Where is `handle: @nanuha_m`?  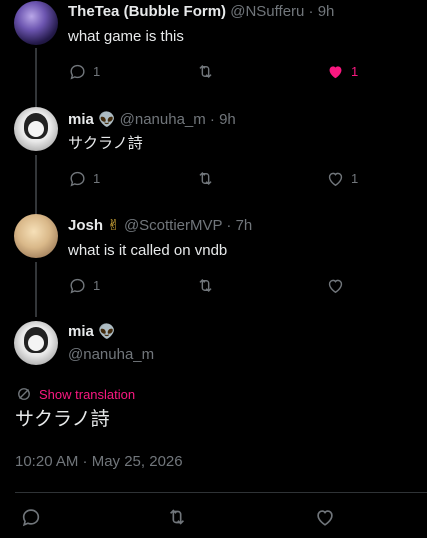 handle: @nanuha_m is located at coordinates (111, 355).